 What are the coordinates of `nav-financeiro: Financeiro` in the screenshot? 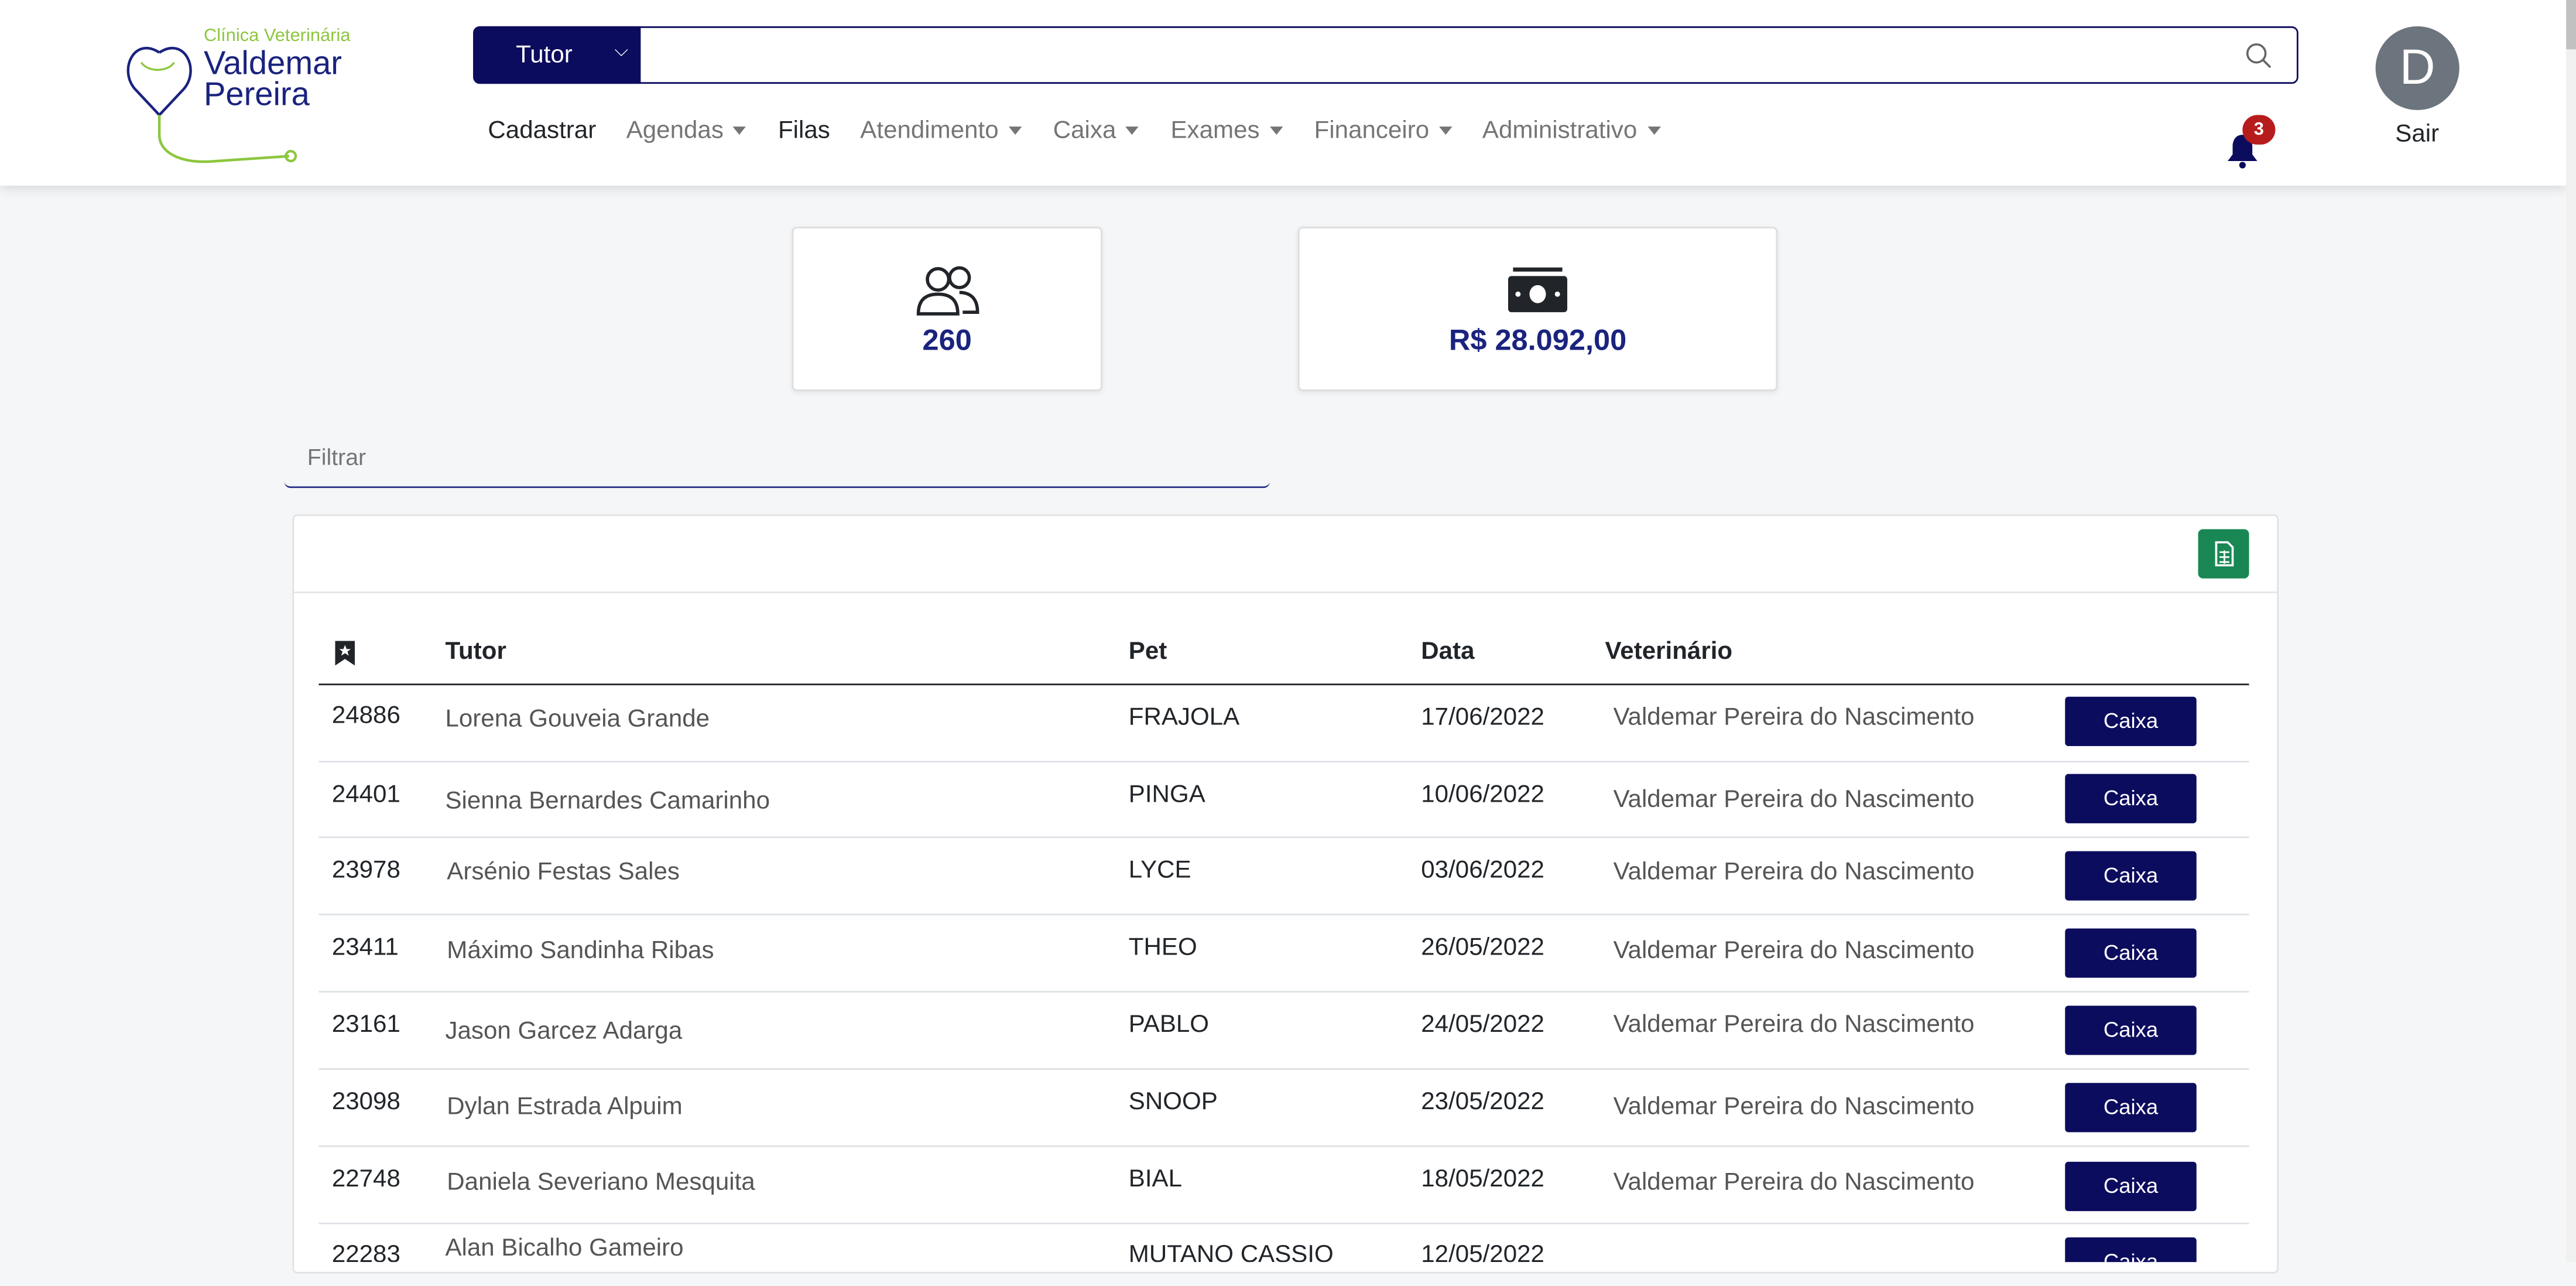 It's located at (1383, 131).